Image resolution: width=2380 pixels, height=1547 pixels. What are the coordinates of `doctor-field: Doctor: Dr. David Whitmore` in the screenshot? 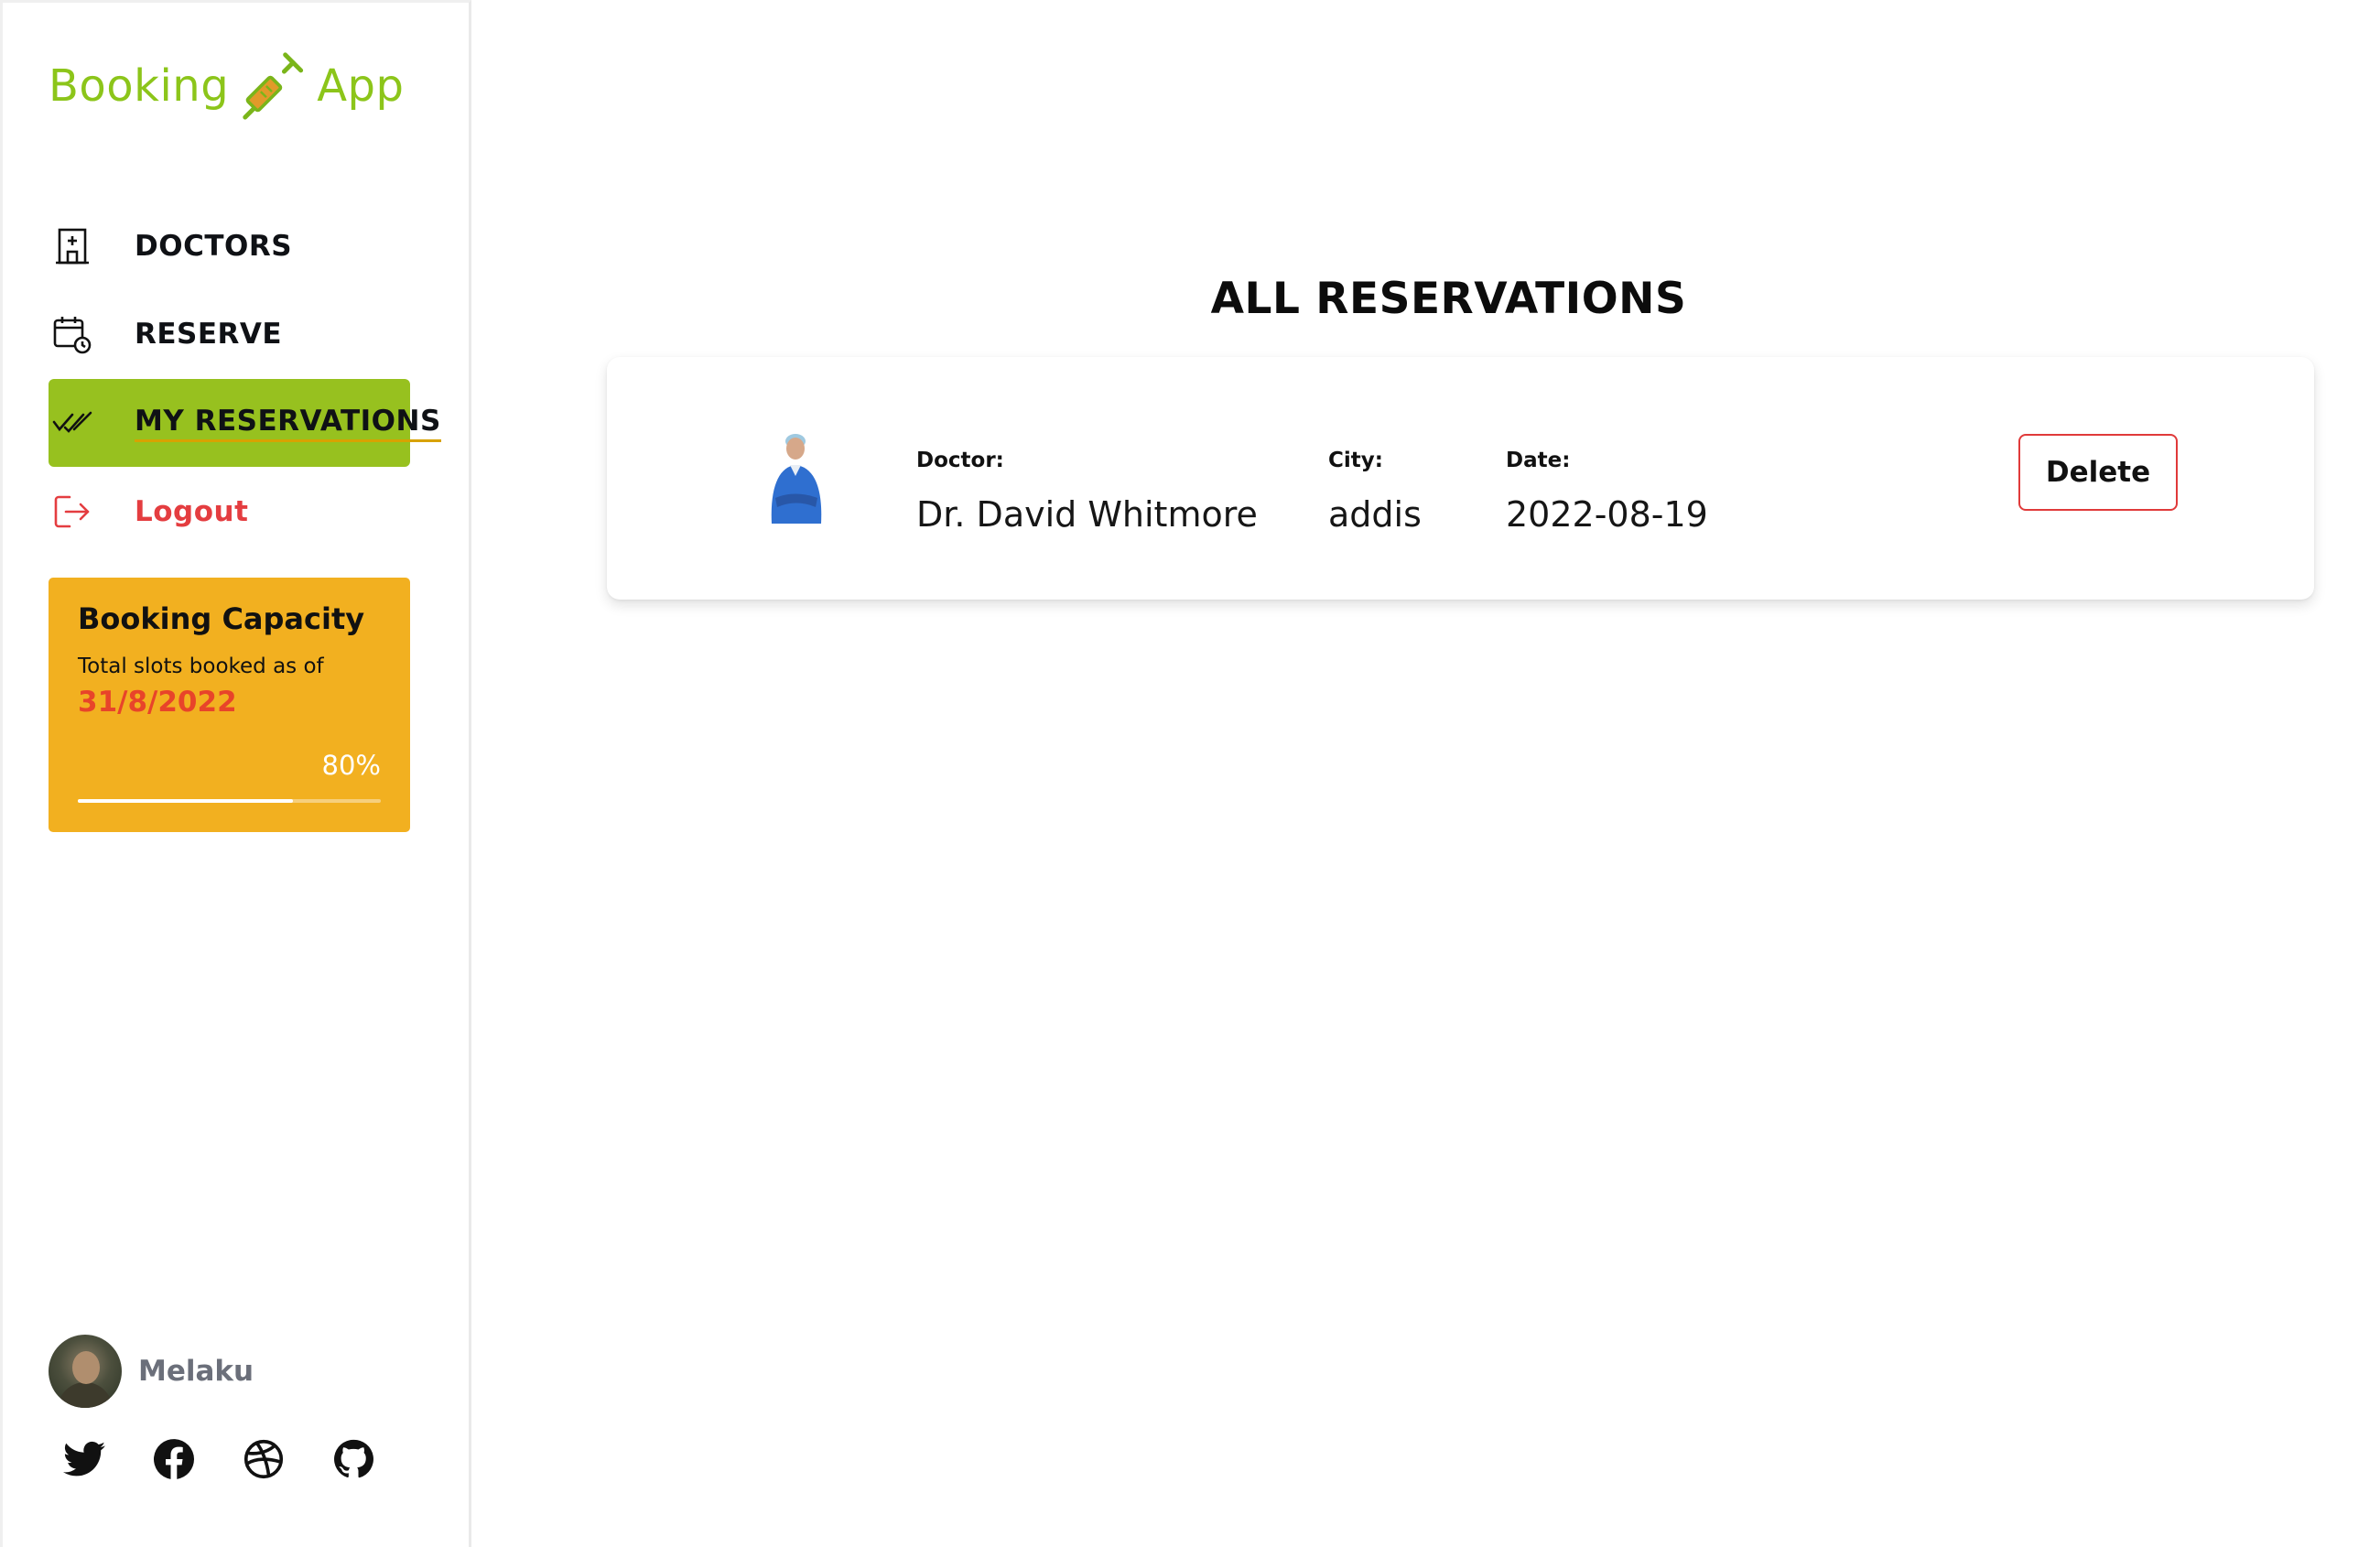 It's located at (1087, 492).